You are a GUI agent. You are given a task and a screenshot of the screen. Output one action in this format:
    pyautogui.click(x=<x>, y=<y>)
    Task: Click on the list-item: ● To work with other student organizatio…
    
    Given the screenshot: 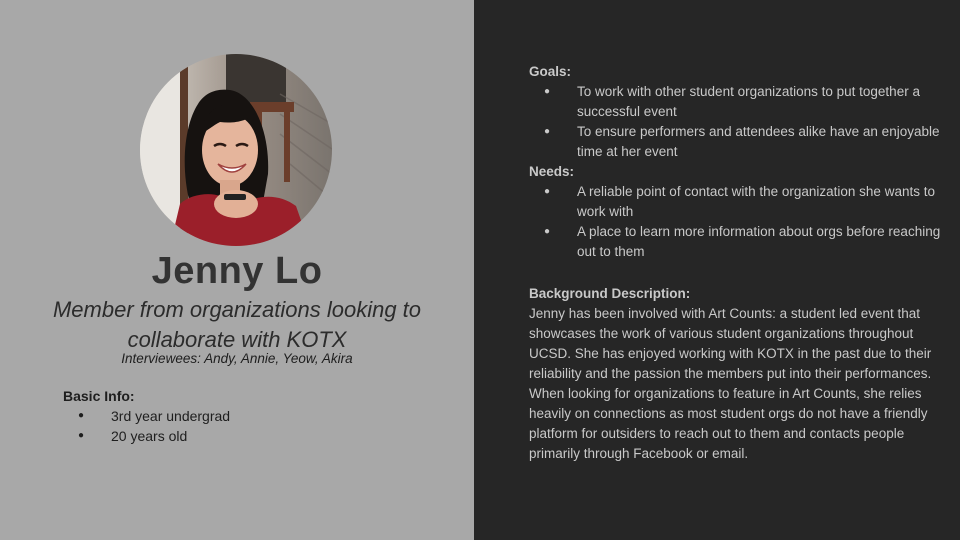 What is the action you would take?
    pyautogui.click(x=736, y=102)
    